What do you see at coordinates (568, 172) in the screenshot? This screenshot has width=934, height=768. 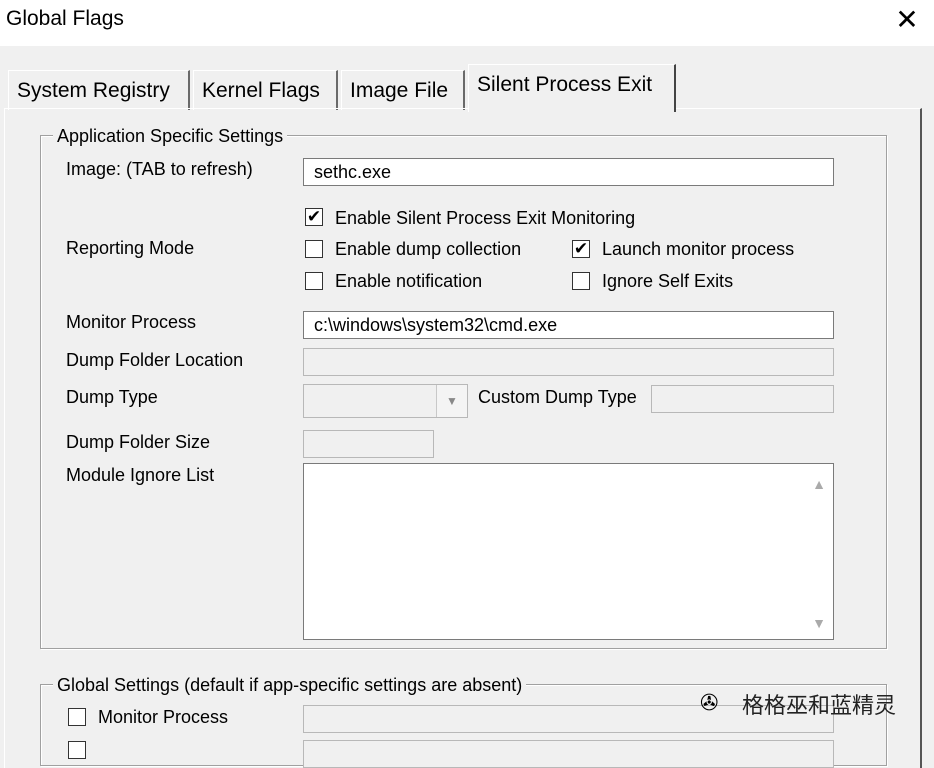 I see `image-input: sethc.exe` at bounding box center [568, 172].